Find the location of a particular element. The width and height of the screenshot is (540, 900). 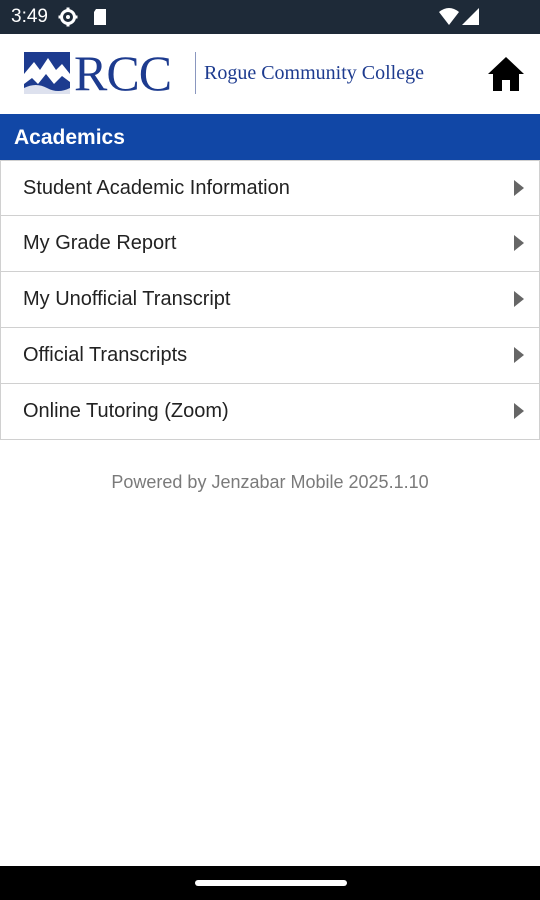

powered-by-text: Powered by Jenzabar Mobile 2025.1.10 is located at coordinates (270, 482).